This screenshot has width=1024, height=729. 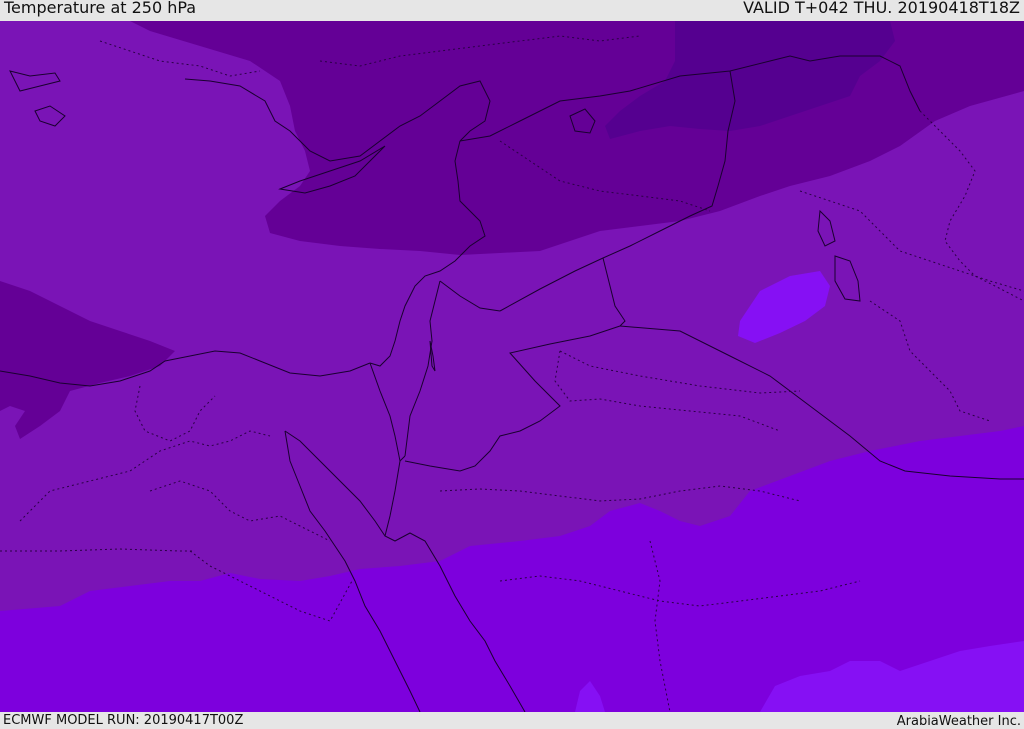 What do you see at coordinates (100, 8) in the screenshot?
I see `map-title: Temperature at 250 hPa` at bounding box center [100, 8].